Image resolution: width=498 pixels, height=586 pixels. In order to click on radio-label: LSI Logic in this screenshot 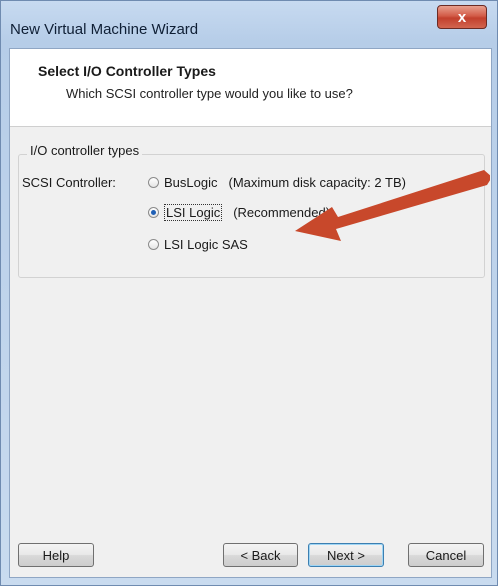, I will do `click(193, 212)`.